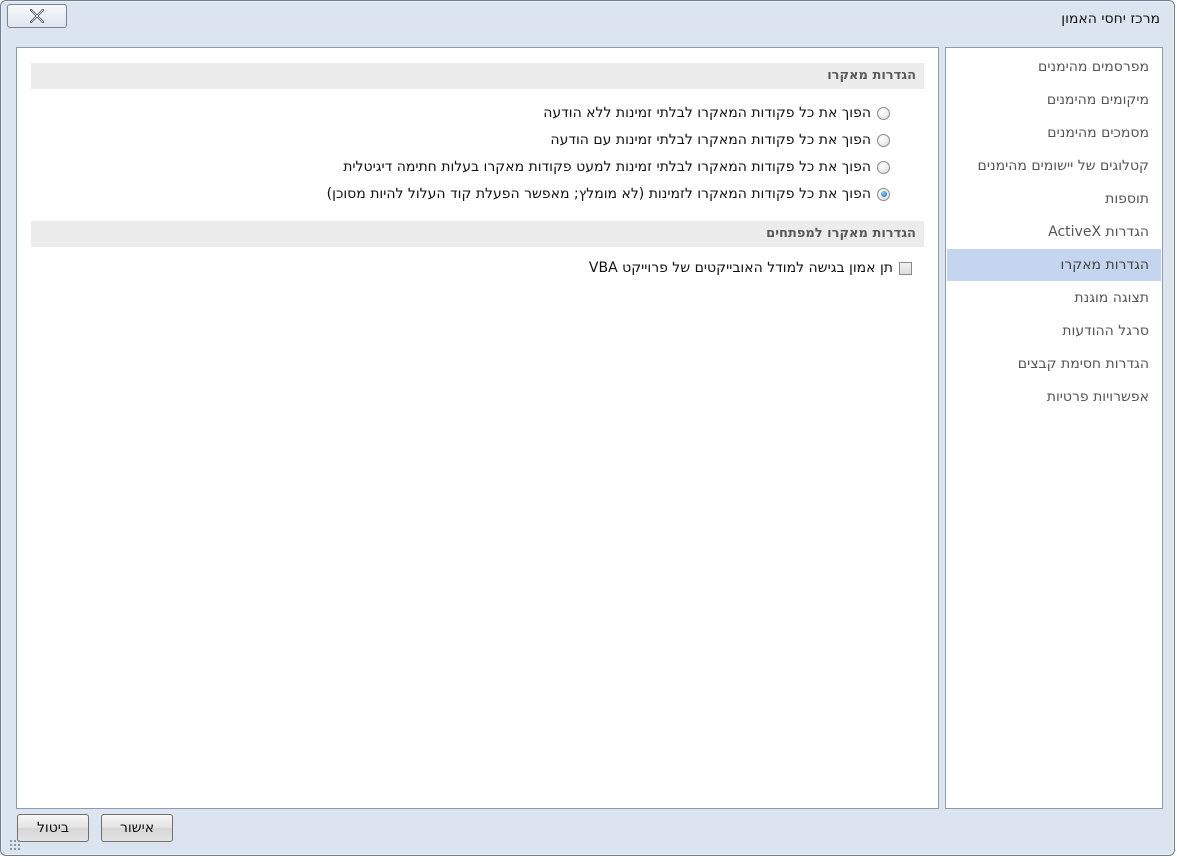  What do you see at coordinates (477, 76) in the screenshot?
I see `macro-settings-header: הגדרות מאקרו` at bounding box center [477, 76].